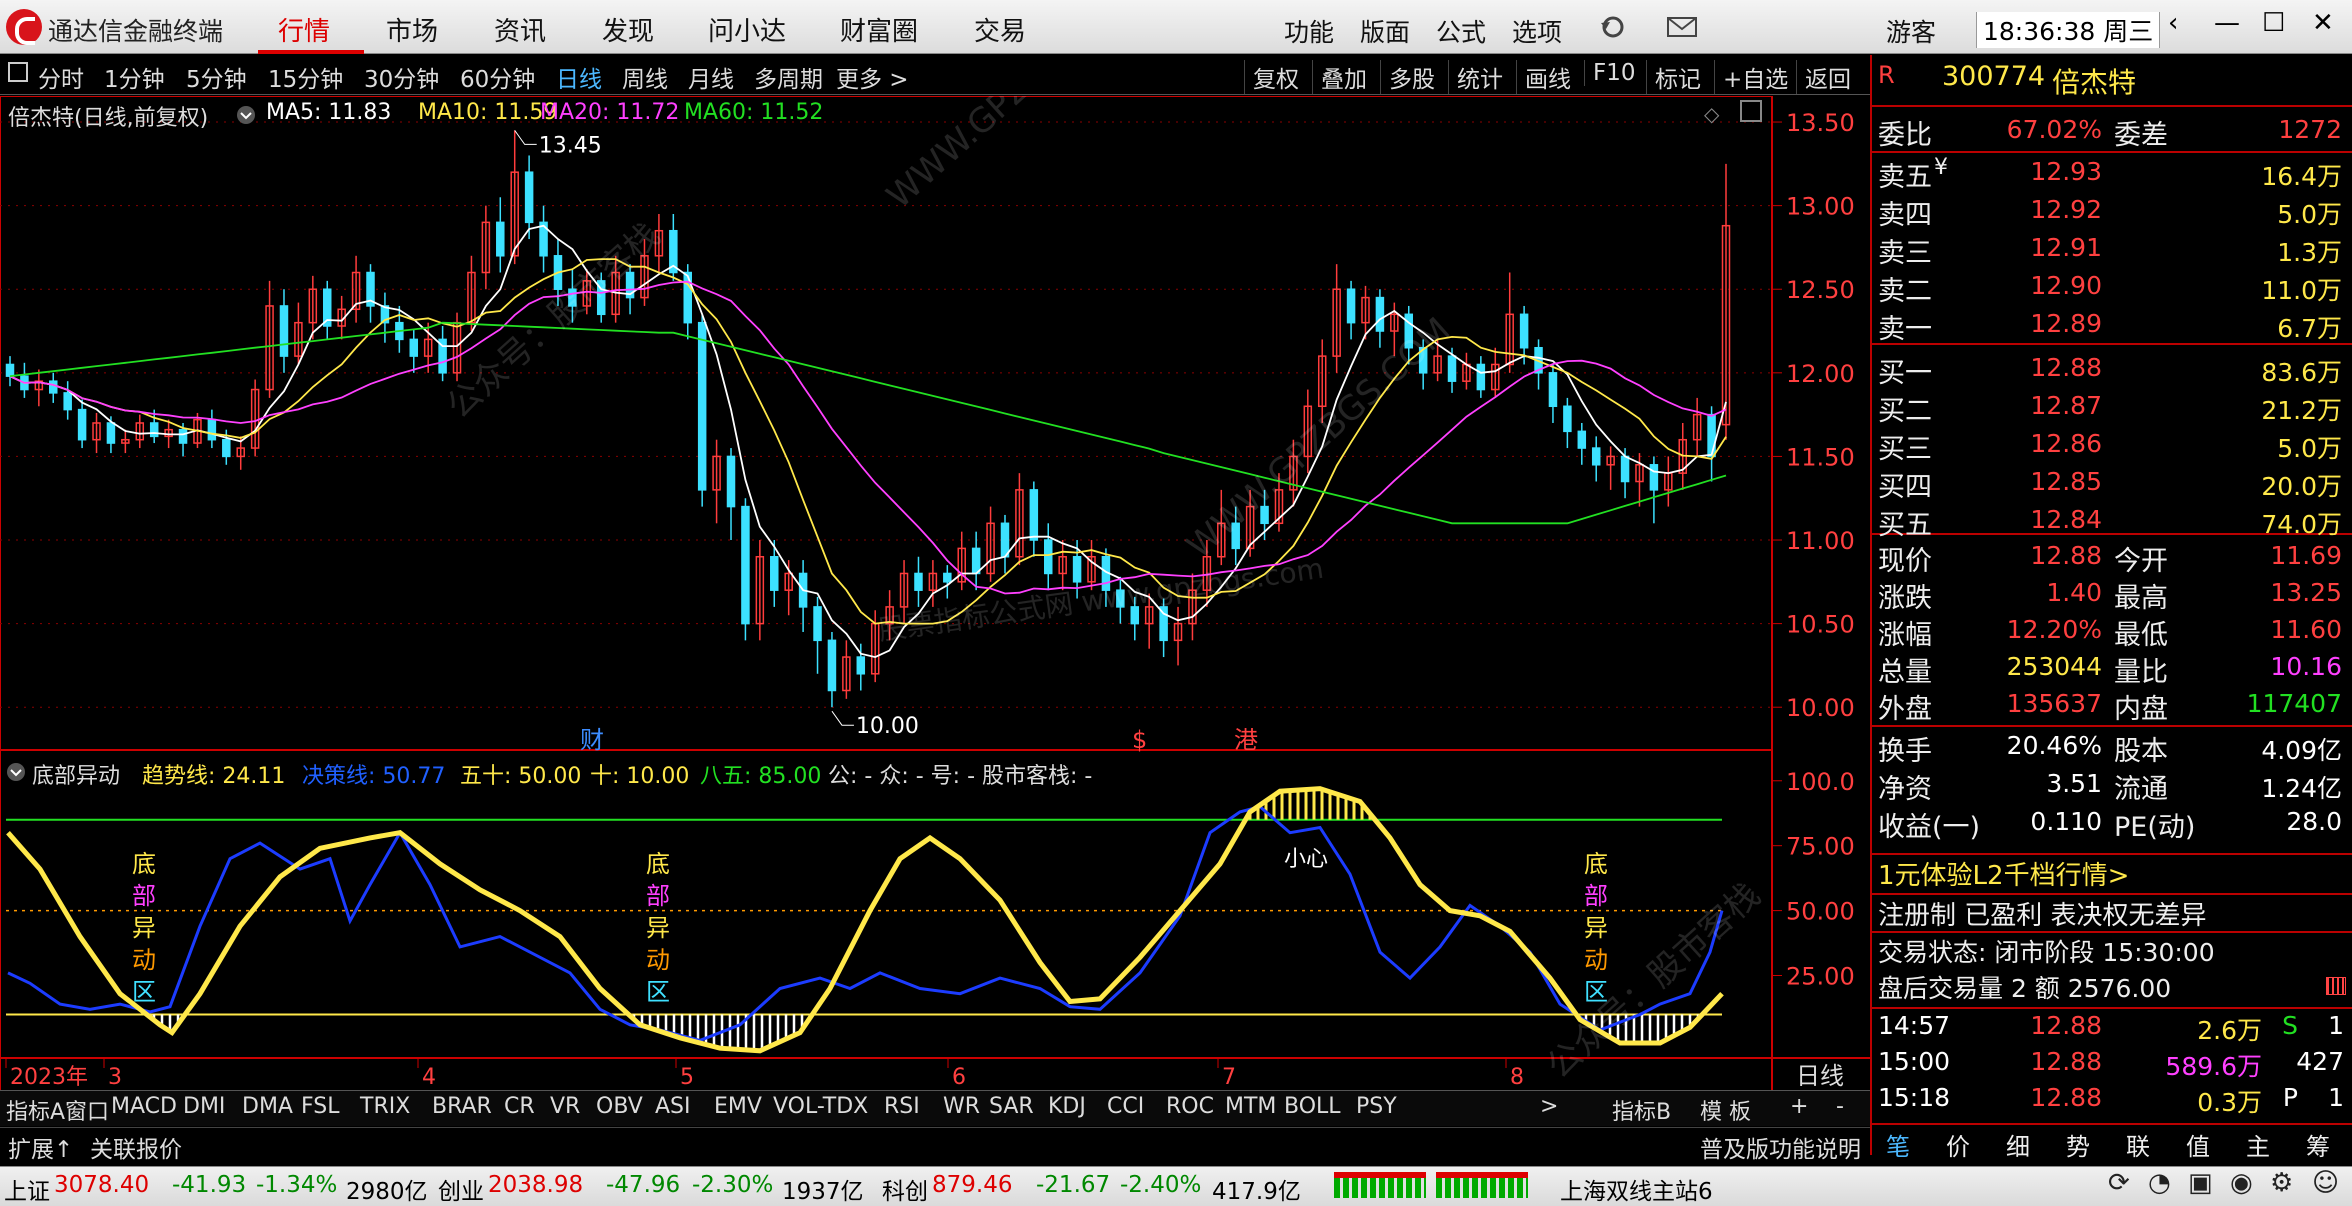 This screenshot has height=1206, width=2352. What do you see at coordinates (1780, 1147) in the screenshot?
I see `help-link: 普及版功能说明` at bounding box center [1780, 1147].